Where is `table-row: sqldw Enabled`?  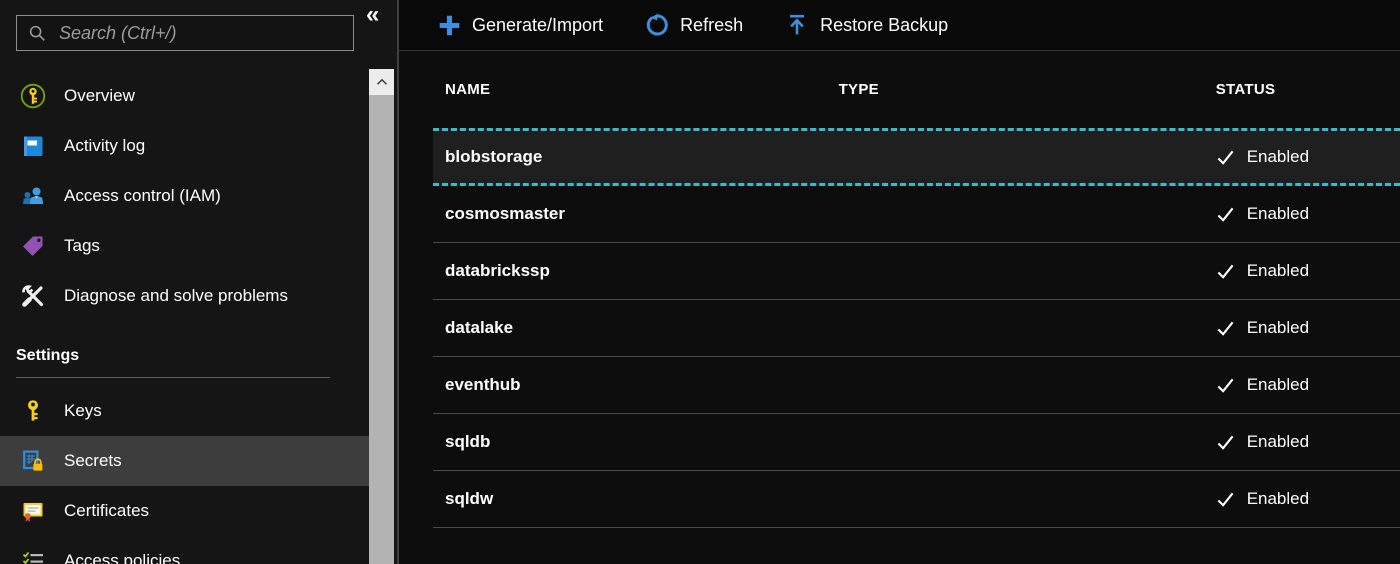 table-row: sqldw Enabled is located at coordinates (916, 499).